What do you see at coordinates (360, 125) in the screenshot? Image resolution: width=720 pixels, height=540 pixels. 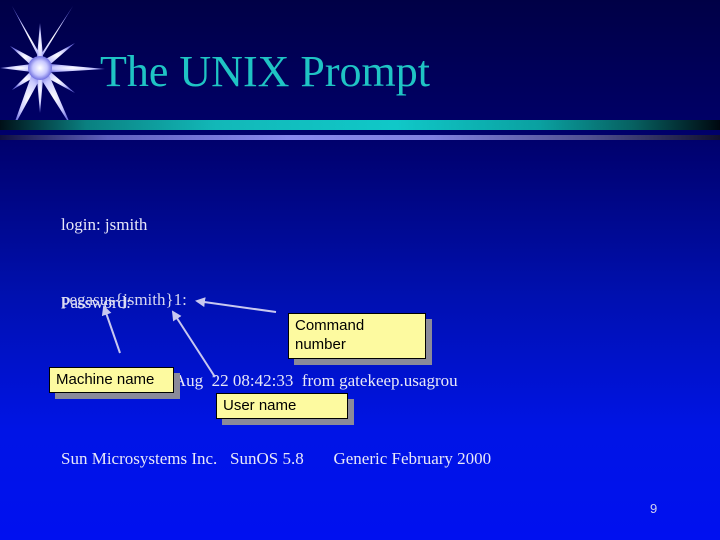 I see `title-underline-bar` at bounding box center [360, 125].